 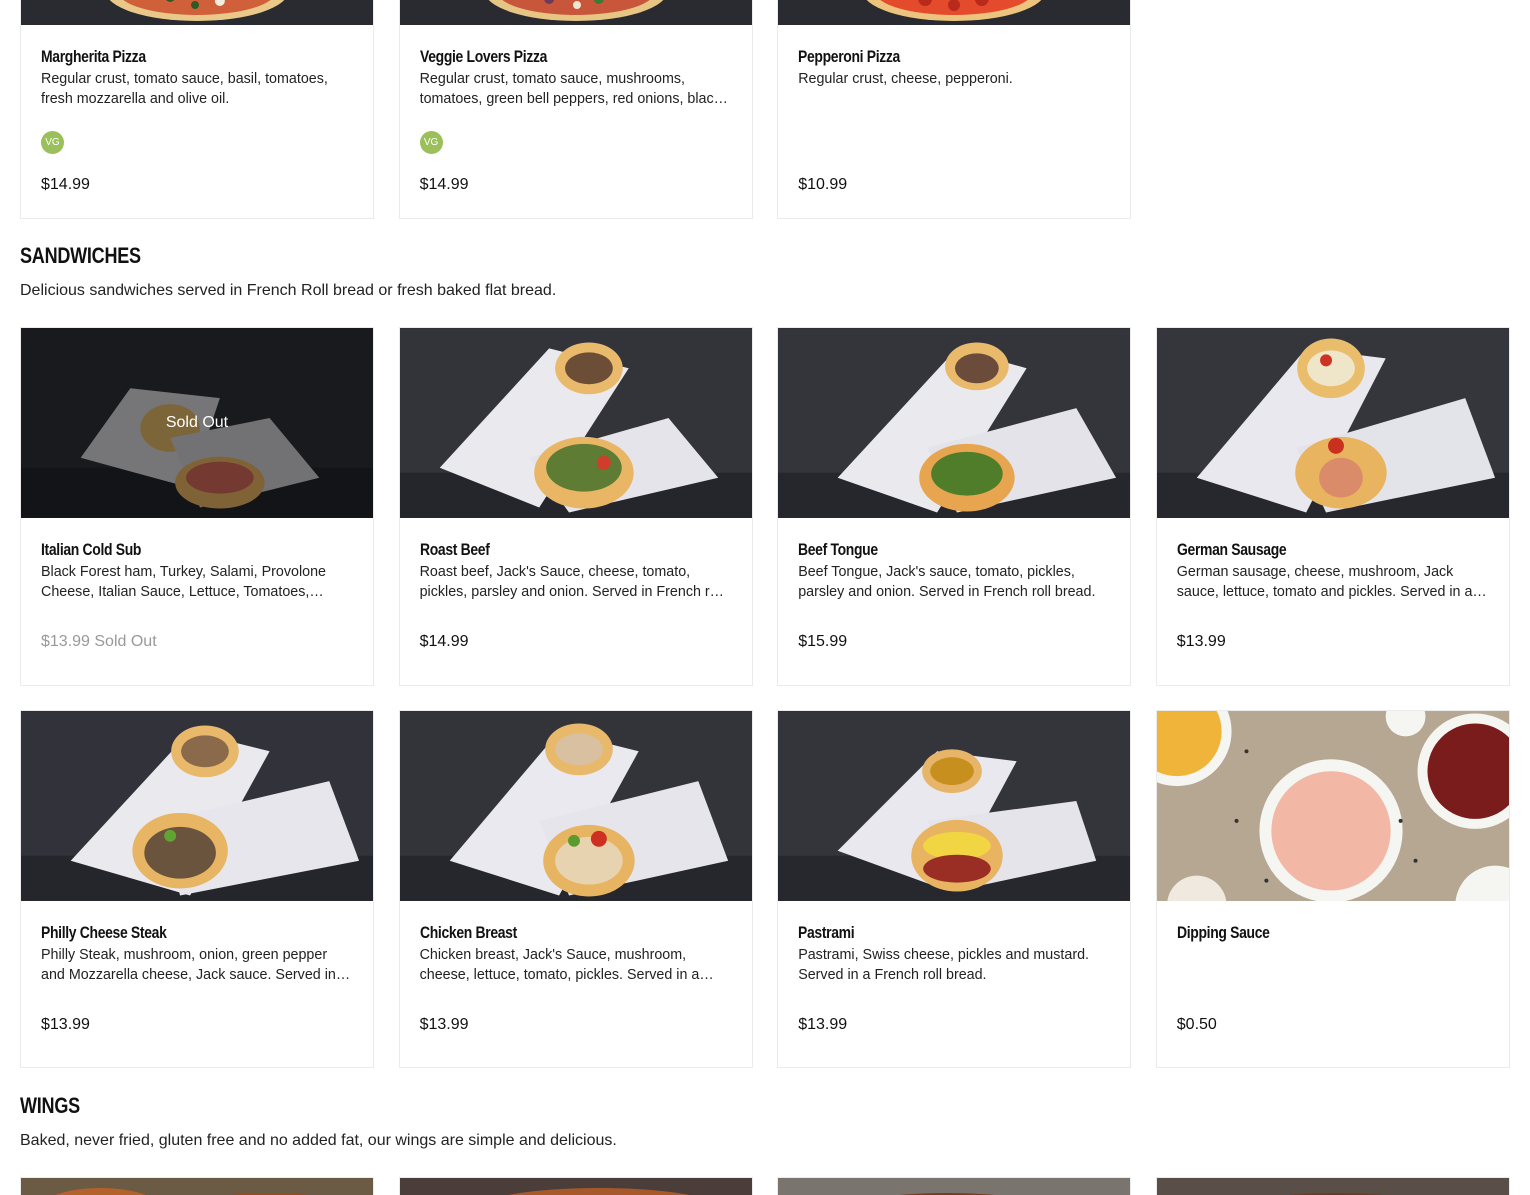 What do you see at coordinates (905, 79) in the screenshot?
I see `item-description: Regular crust, cheese, pepperoni.` at bounding box center [905, 79].